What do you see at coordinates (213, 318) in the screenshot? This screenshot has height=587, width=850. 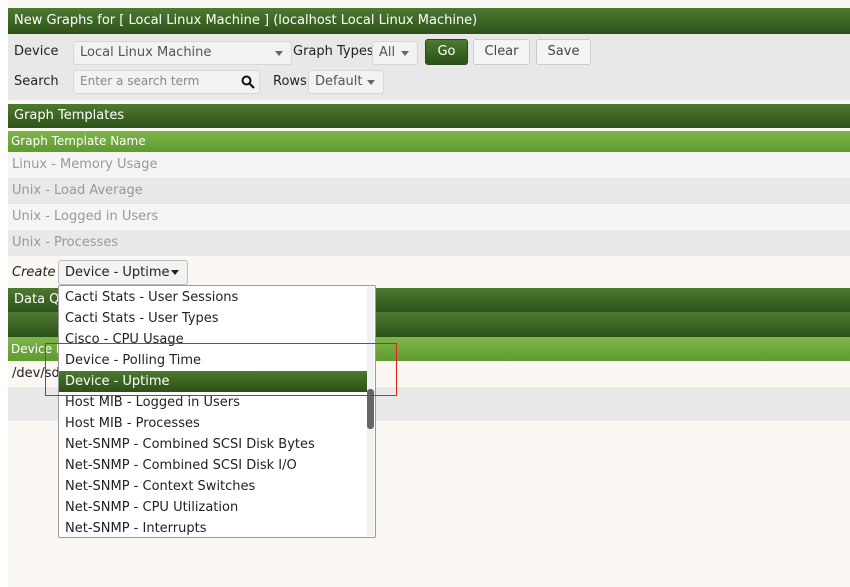 I see `dropdown-option: Cacti Stats - User Types` at bounding box center [213, 318].